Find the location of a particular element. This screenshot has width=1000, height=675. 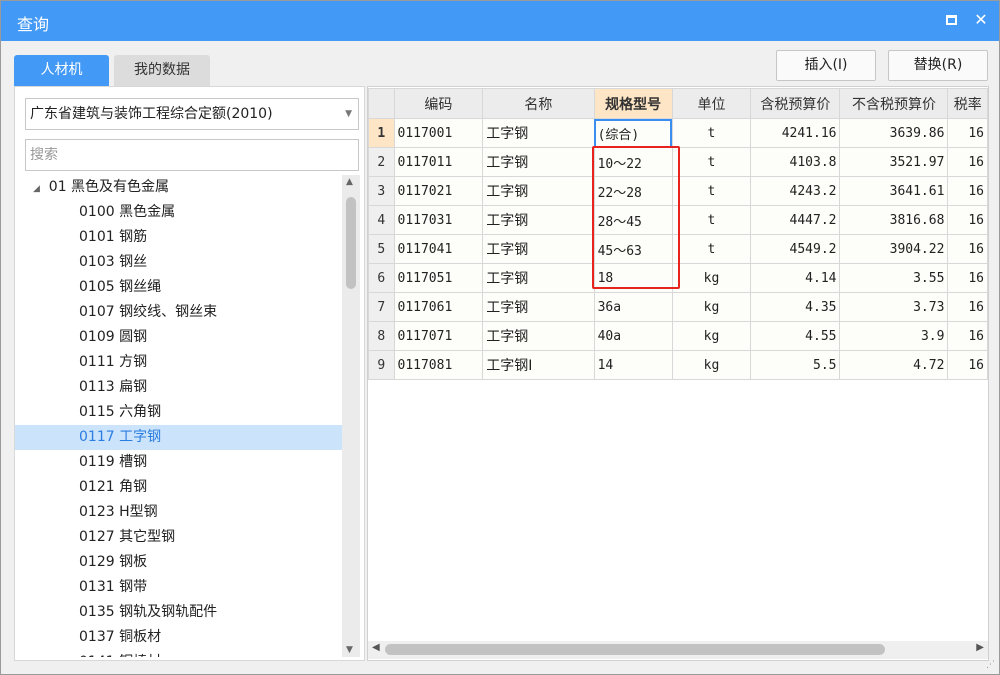

tree-node: 0100 黑色金属 is located at coordinates (178, 212).